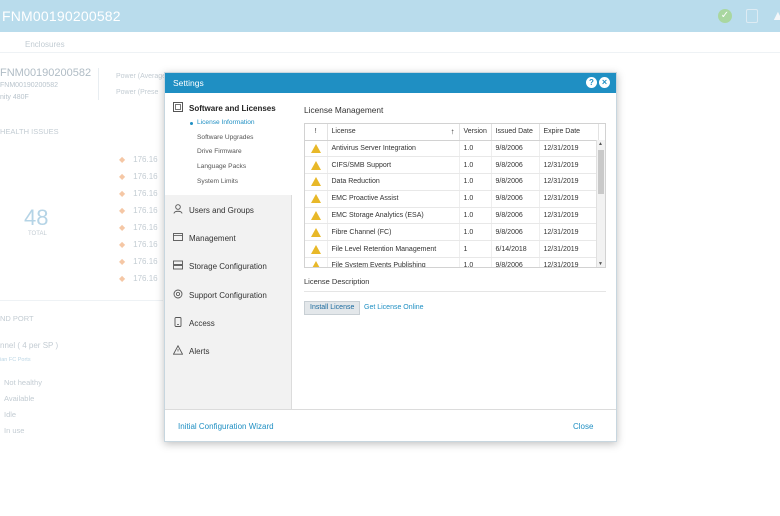 The height and width of the screenshot is (516, 780). What do you see at coordinates (604, 82) in the screenshot?
I see `close-icon: ×` at bounding box center [604, 82].